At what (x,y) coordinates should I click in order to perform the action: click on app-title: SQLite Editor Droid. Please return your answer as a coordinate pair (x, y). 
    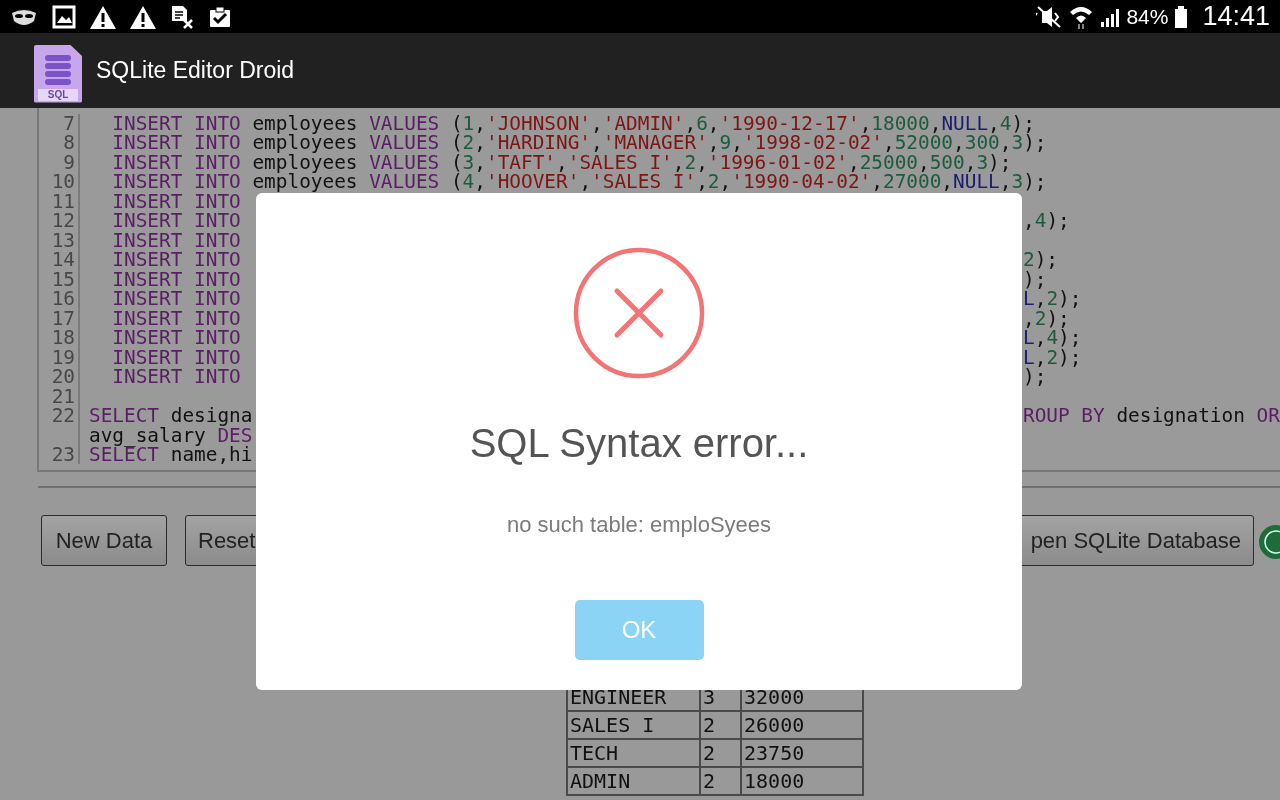
    Looking at the image, I should click on (195, 70).